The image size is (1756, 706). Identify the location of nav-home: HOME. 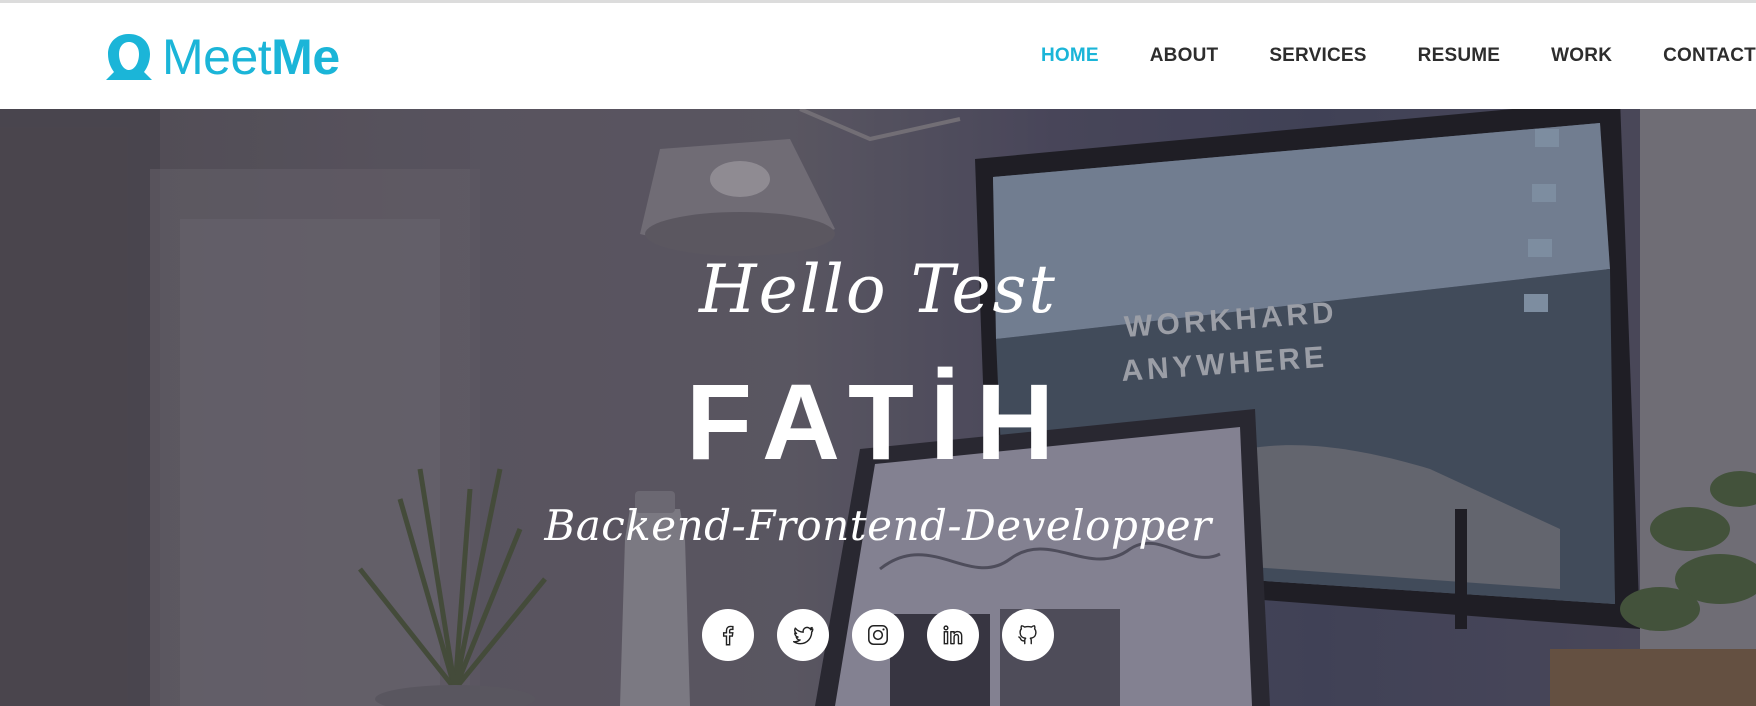
(1070, 56).